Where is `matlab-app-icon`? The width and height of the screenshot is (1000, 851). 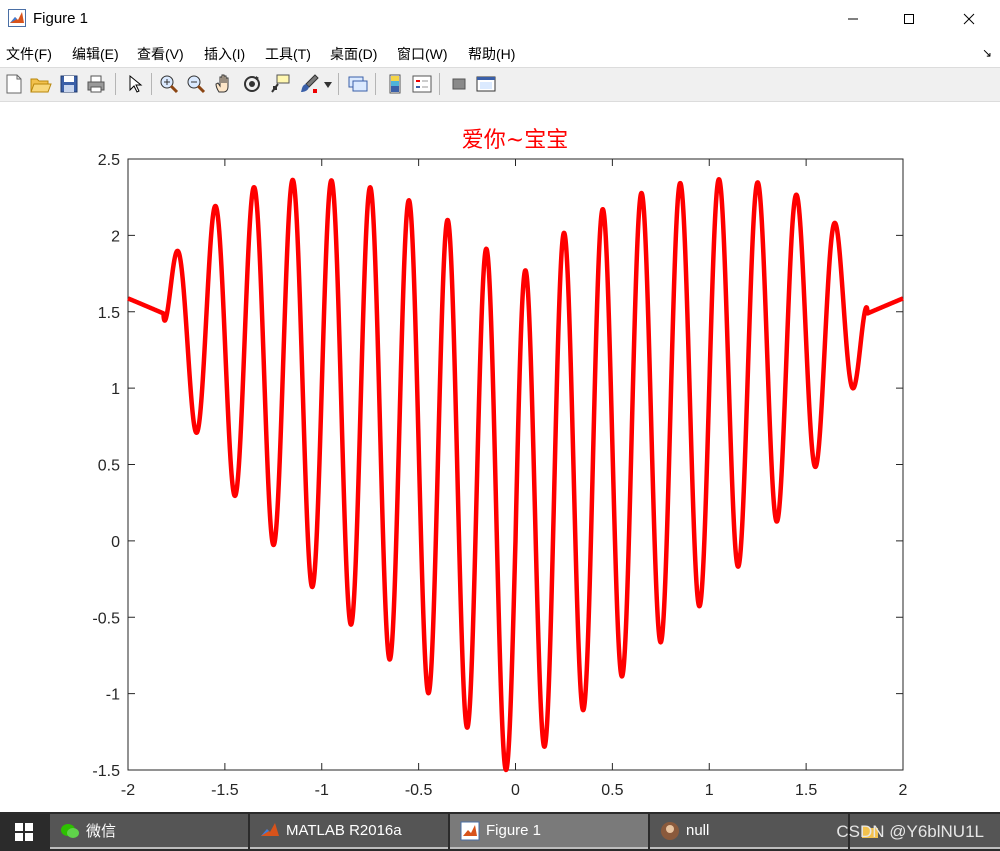 matlab-app-icon is located at coordinates (17, 18).